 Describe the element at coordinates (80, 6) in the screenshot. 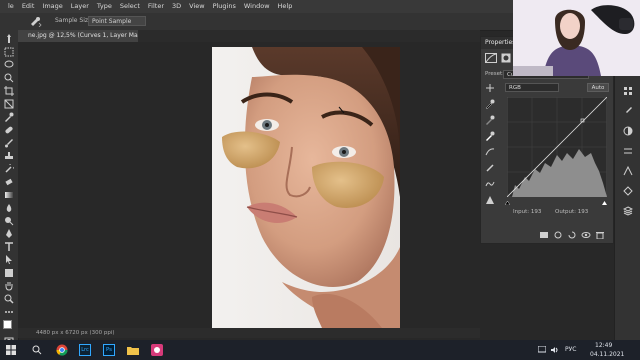

I see `menu-item-layer: Layer` at that location.